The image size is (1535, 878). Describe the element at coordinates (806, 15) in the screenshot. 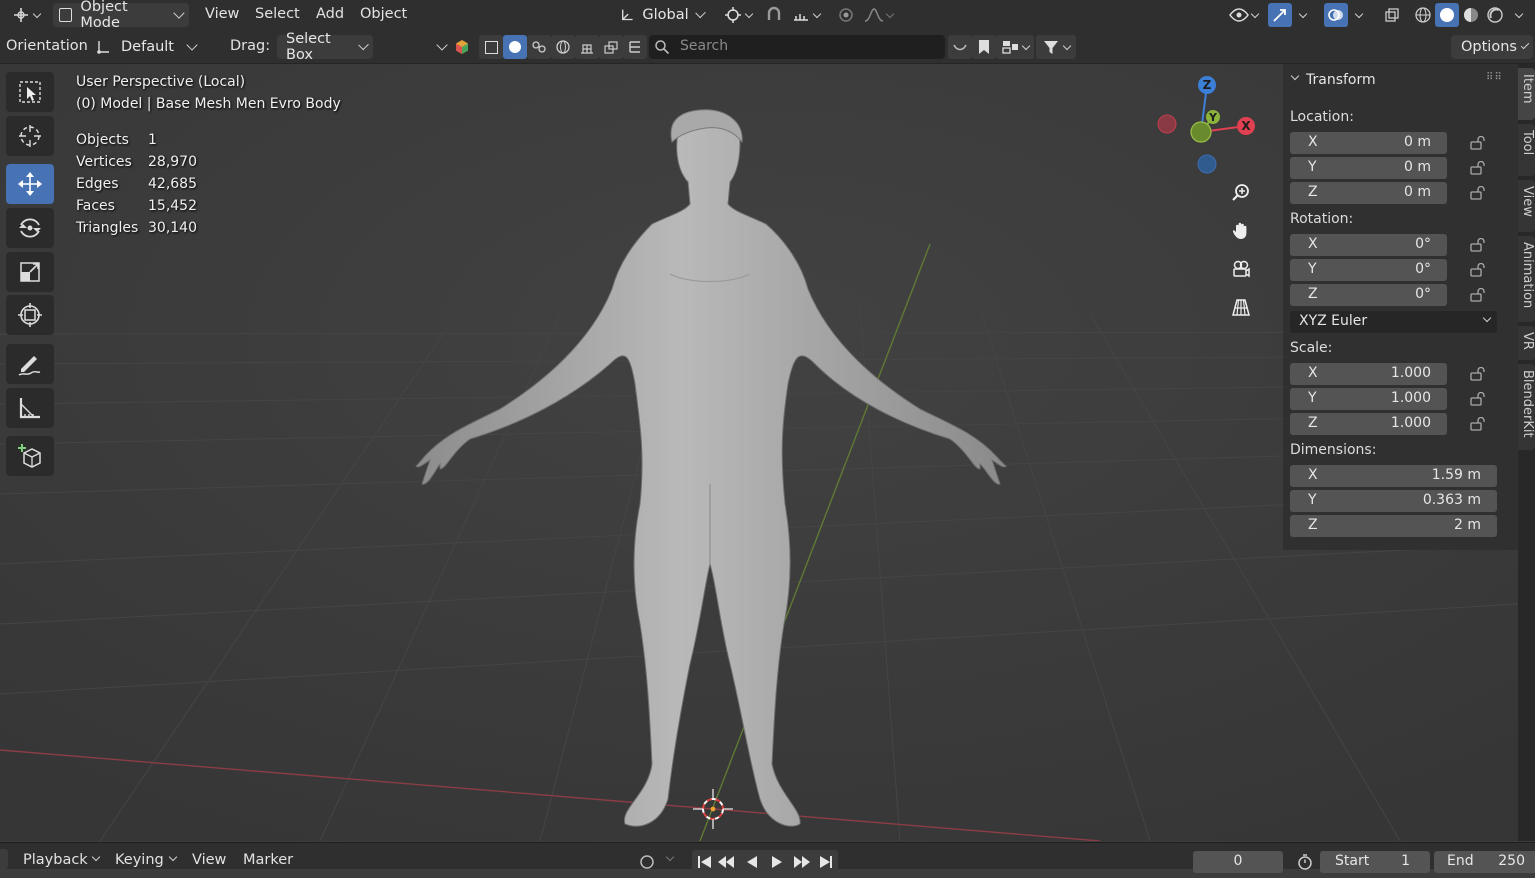

I see `snap-target-button` at that location.